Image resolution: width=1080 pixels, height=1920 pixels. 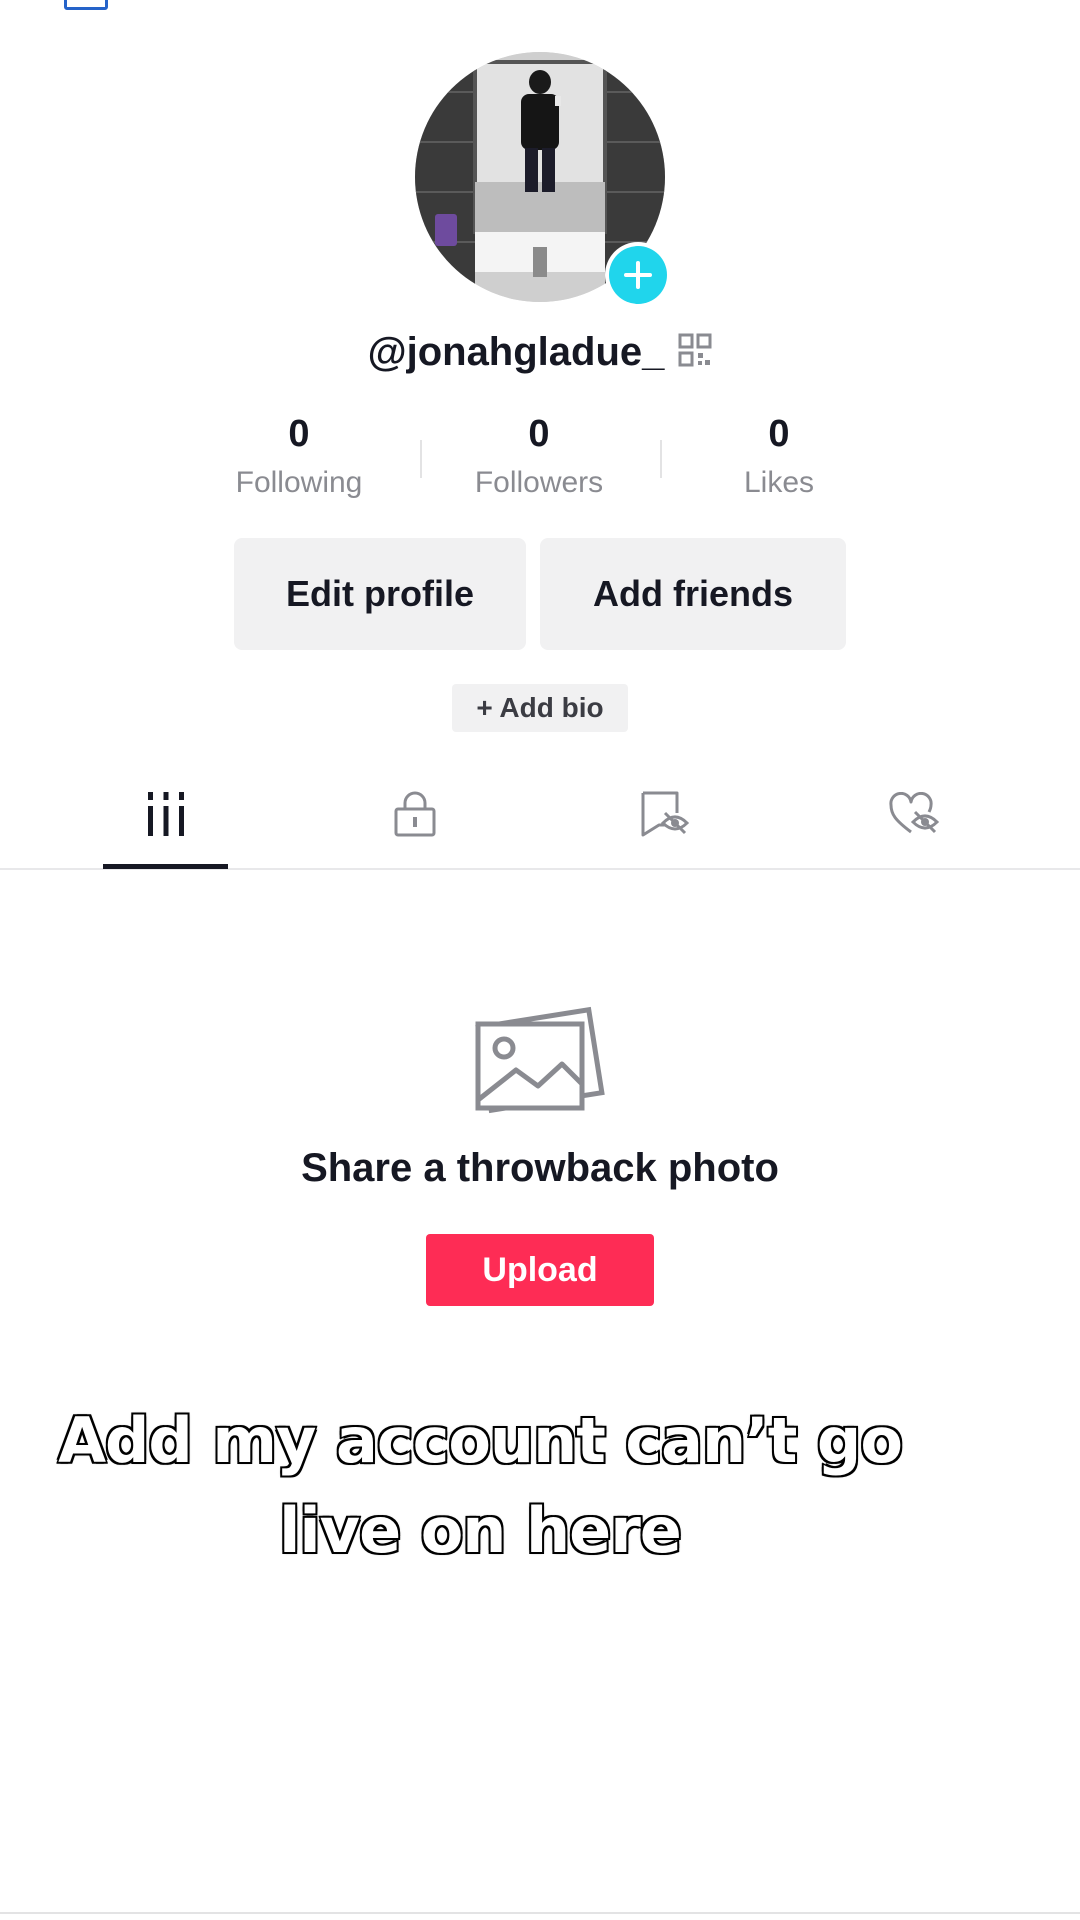 I want to click on following-count: 0, so click(x=299, y=434).